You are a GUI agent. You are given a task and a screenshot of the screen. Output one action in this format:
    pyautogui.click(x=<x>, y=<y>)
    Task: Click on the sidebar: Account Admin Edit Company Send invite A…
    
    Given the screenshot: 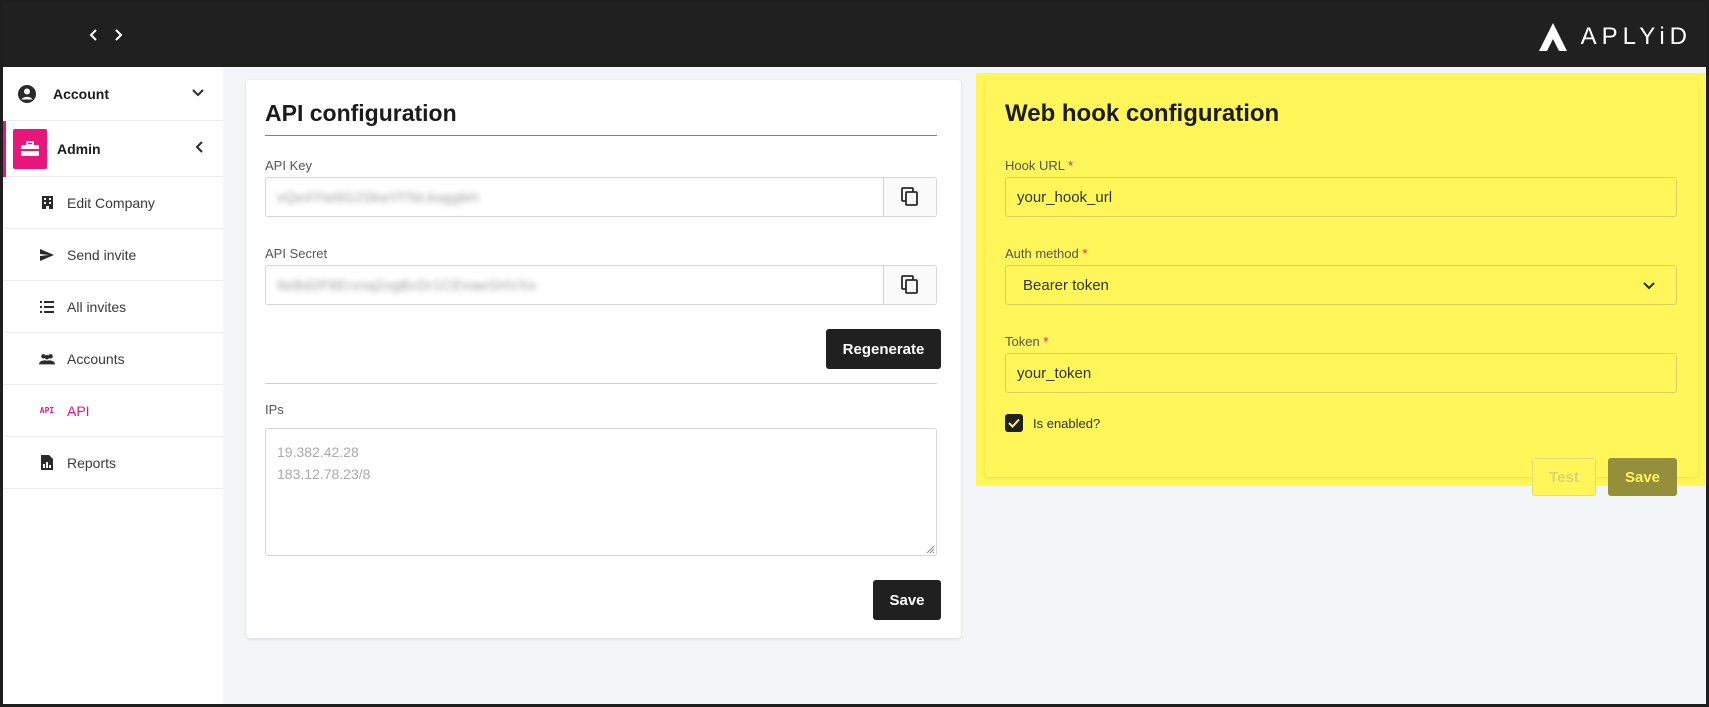 What is the action you would take?
    pyautogui.click(x=113, y=385)
    